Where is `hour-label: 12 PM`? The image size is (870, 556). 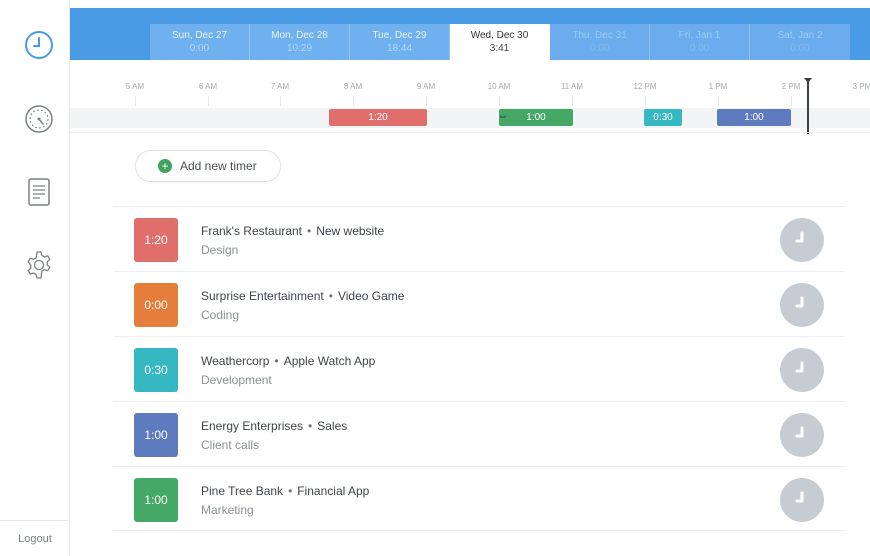 hour-label: 12 PM is located at coordinates (645, 86).